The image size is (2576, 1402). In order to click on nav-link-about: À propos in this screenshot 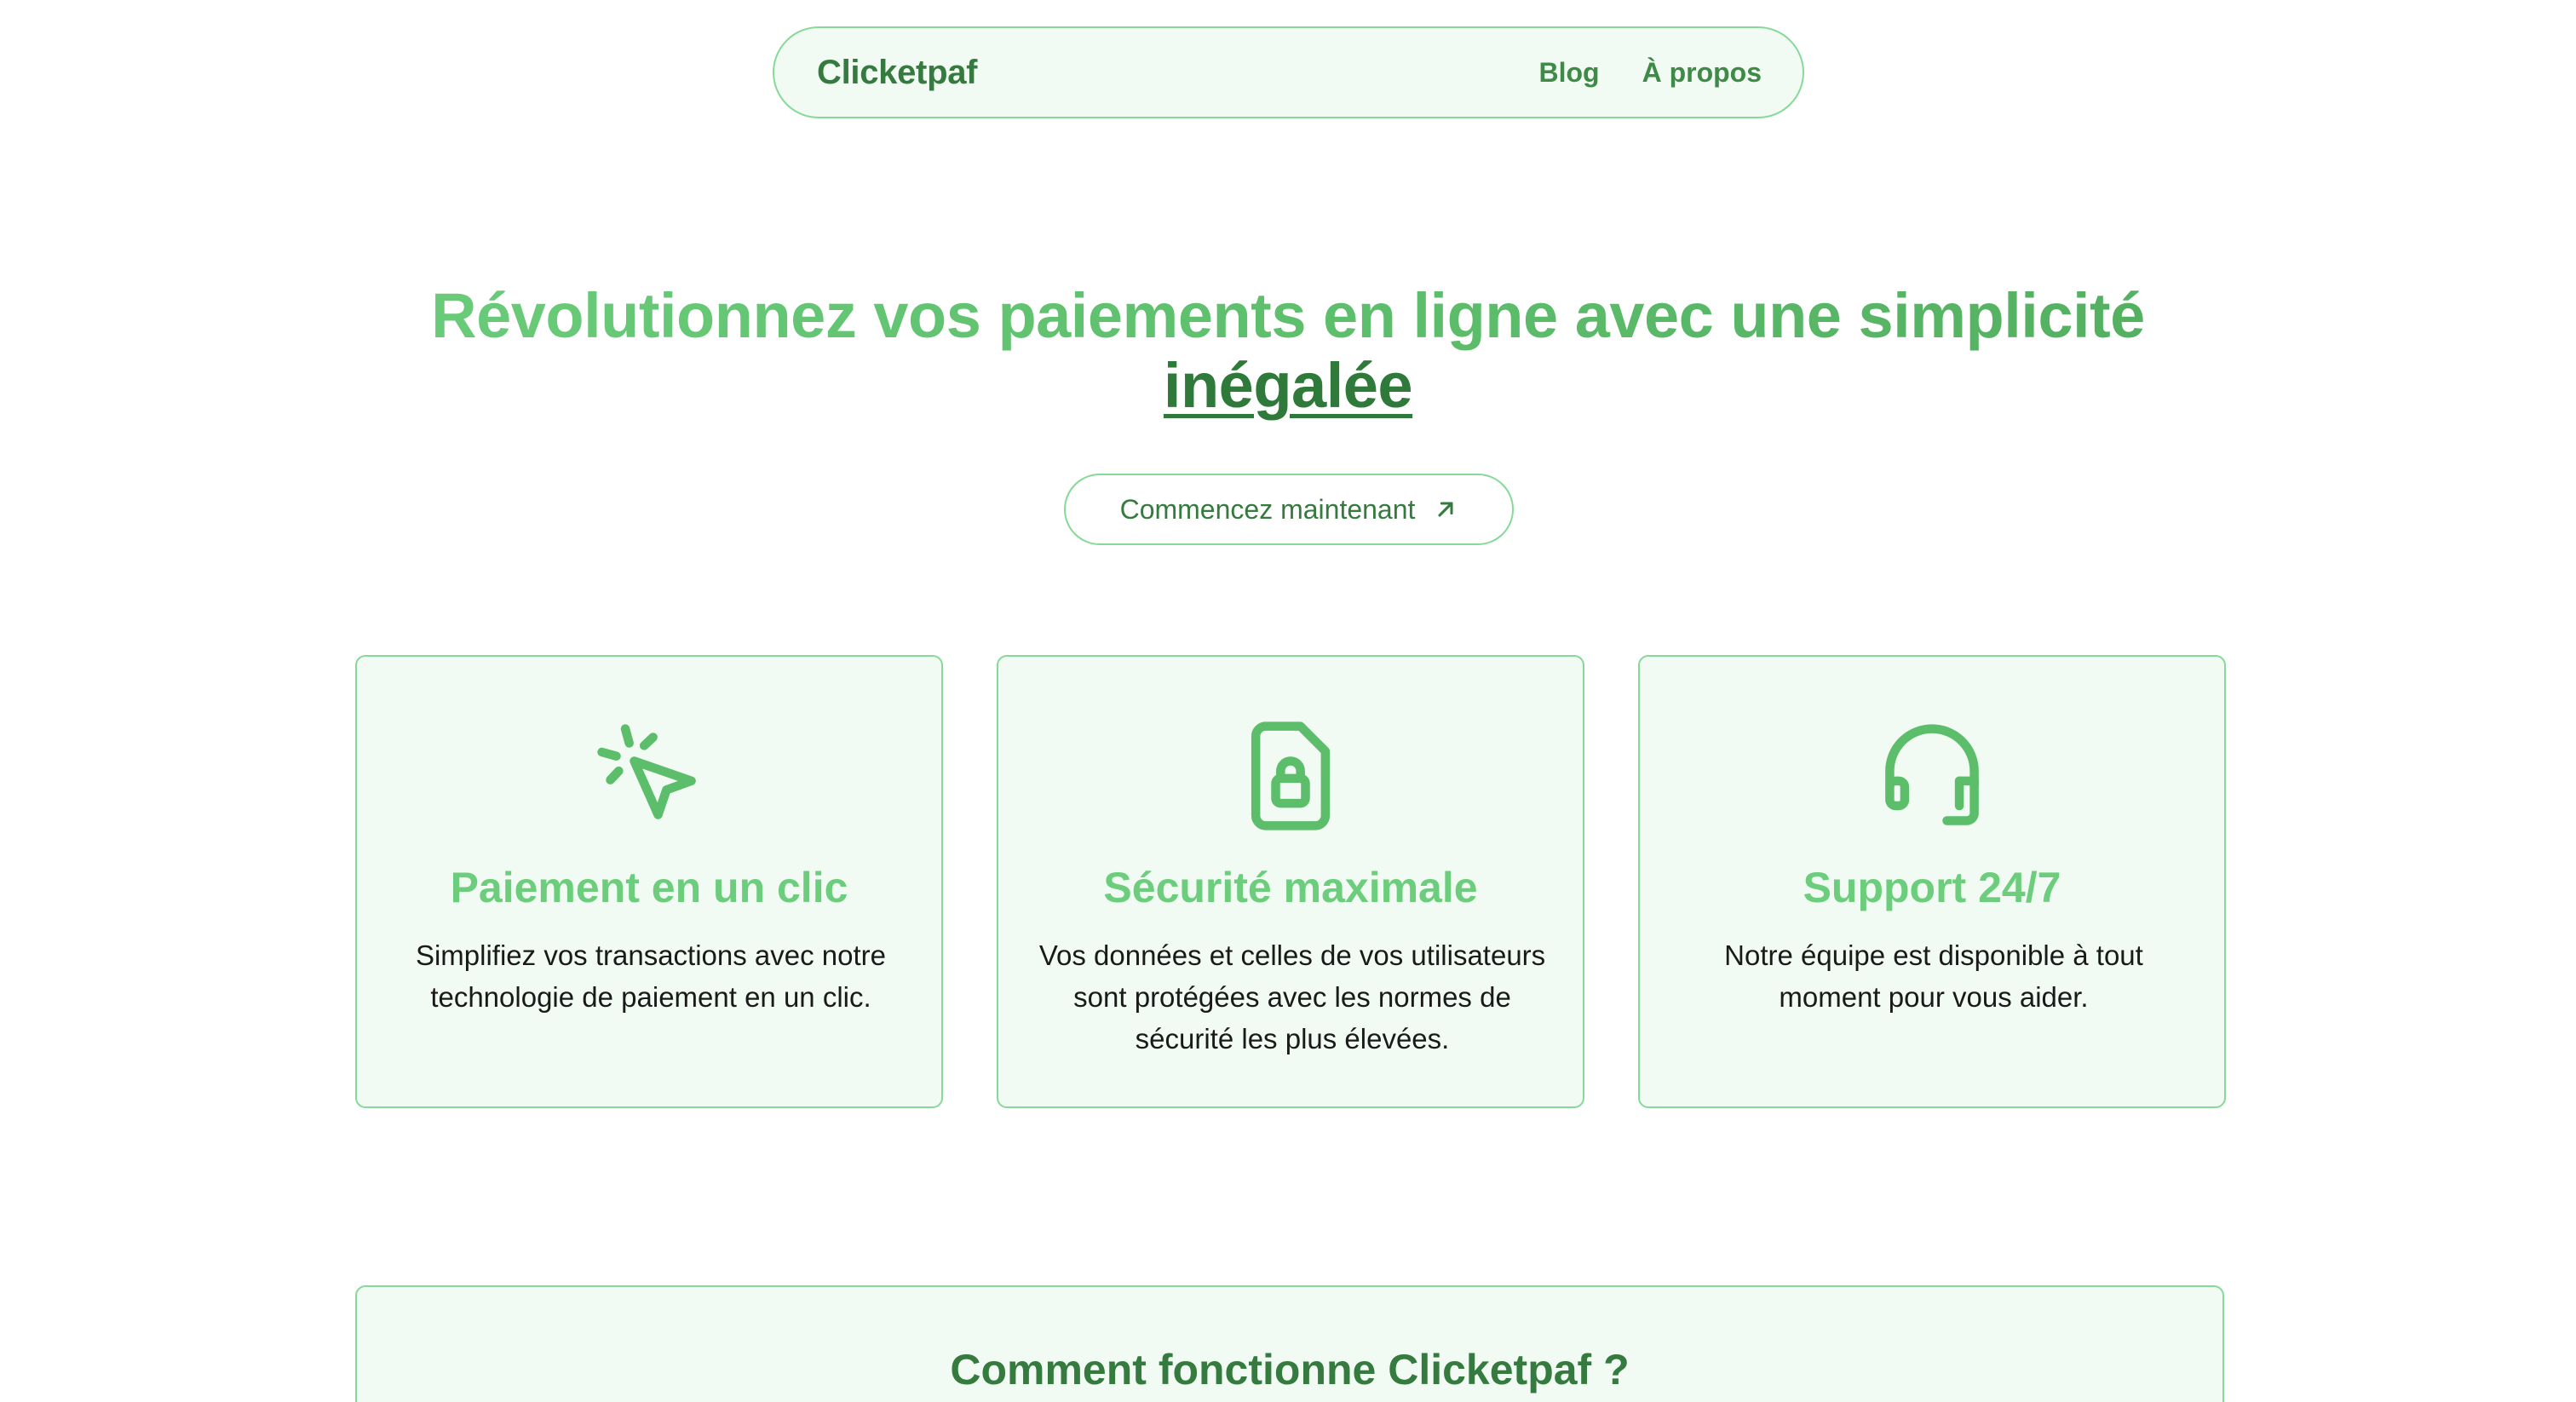, I will do `click(1702, 73)`.